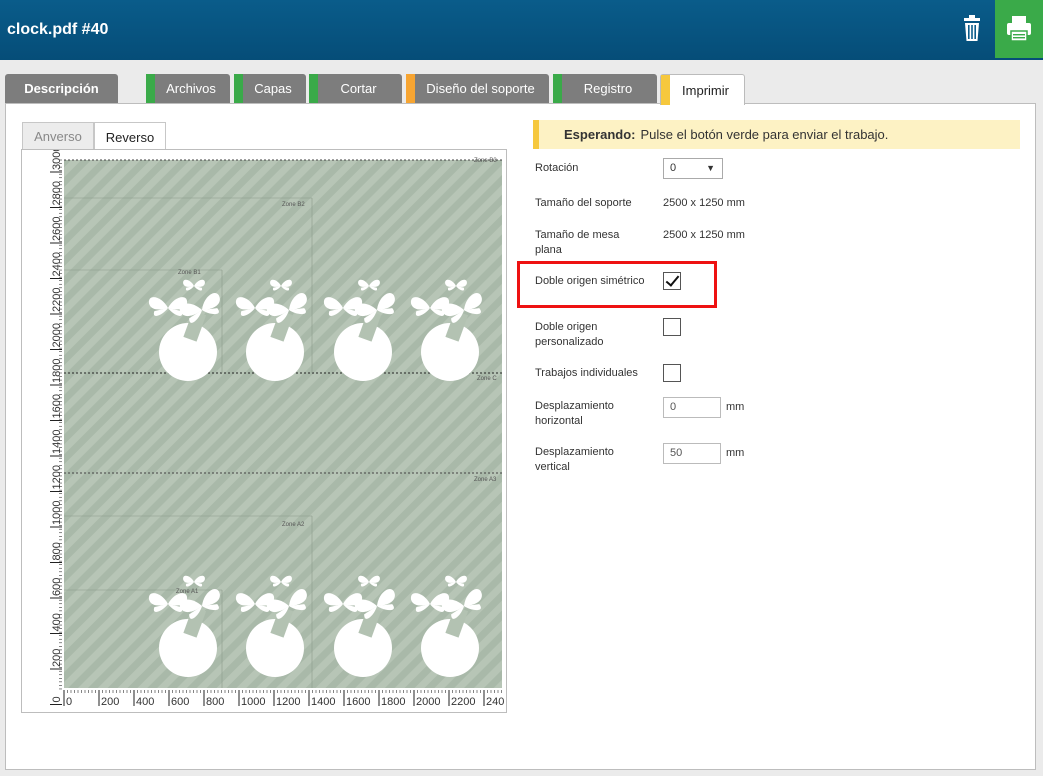 The image size is (1043, 776). What do you see at coordinates (57, 335) in the screenshot?
I see `ruler-y-label: 2000` at bounding box center [57, 335].